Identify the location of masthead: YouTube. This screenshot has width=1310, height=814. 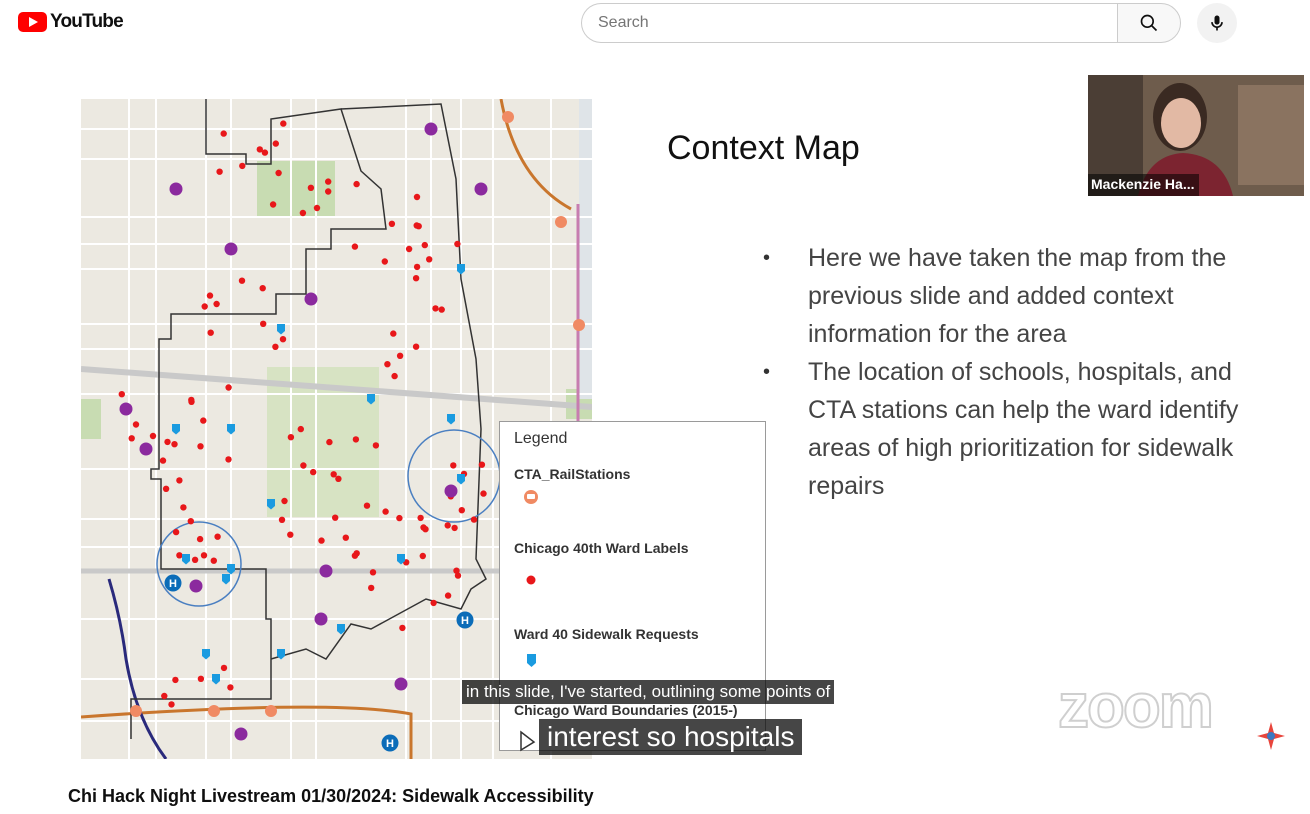
(655, 23).